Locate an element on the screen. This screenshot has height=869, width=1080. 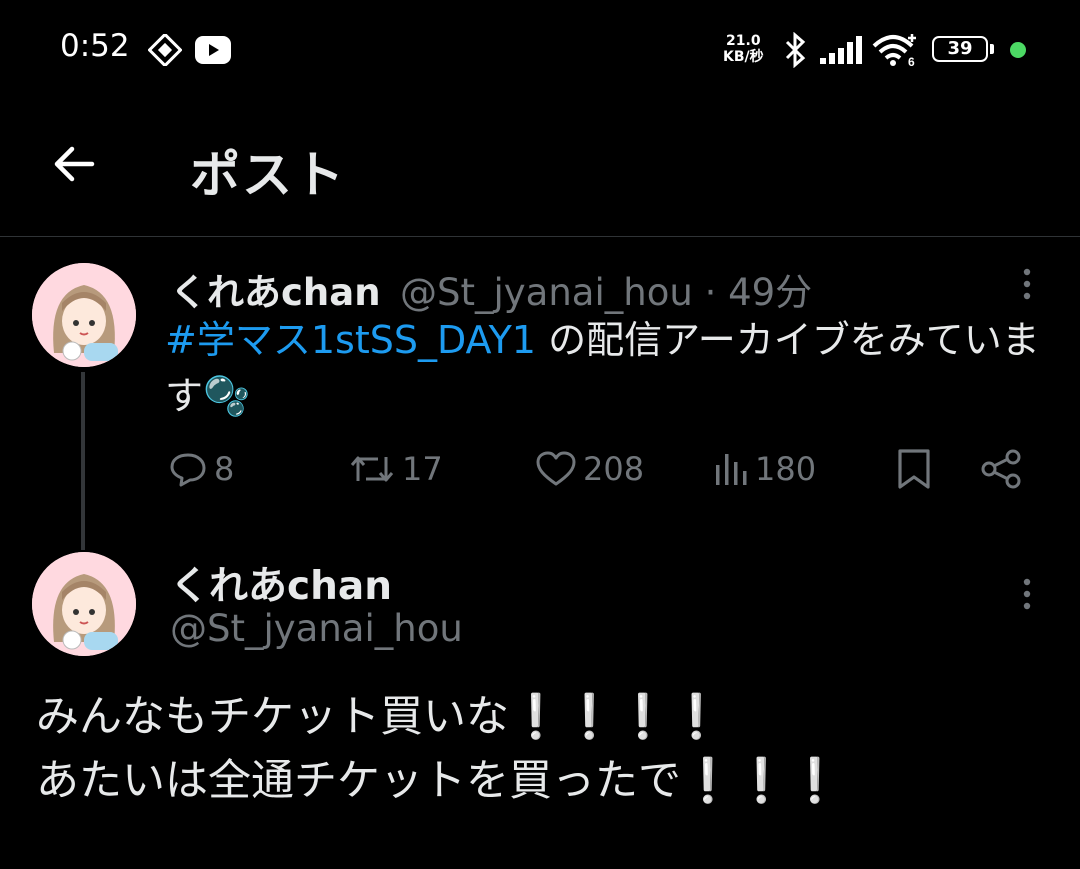
youtube-icon is located at coordinates (213, 50).